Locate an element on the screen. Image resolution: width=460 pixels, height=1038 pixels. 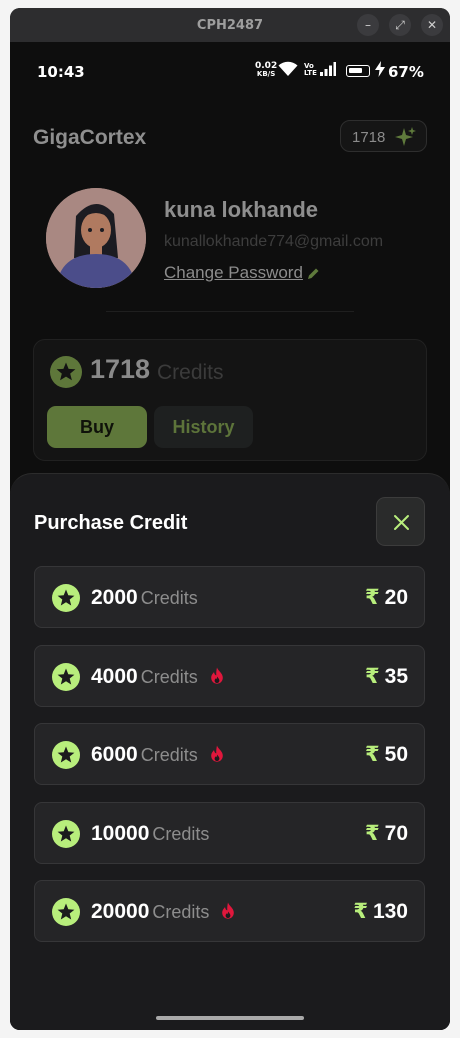
balance-label: Credits is located at coordinates (190, 372).